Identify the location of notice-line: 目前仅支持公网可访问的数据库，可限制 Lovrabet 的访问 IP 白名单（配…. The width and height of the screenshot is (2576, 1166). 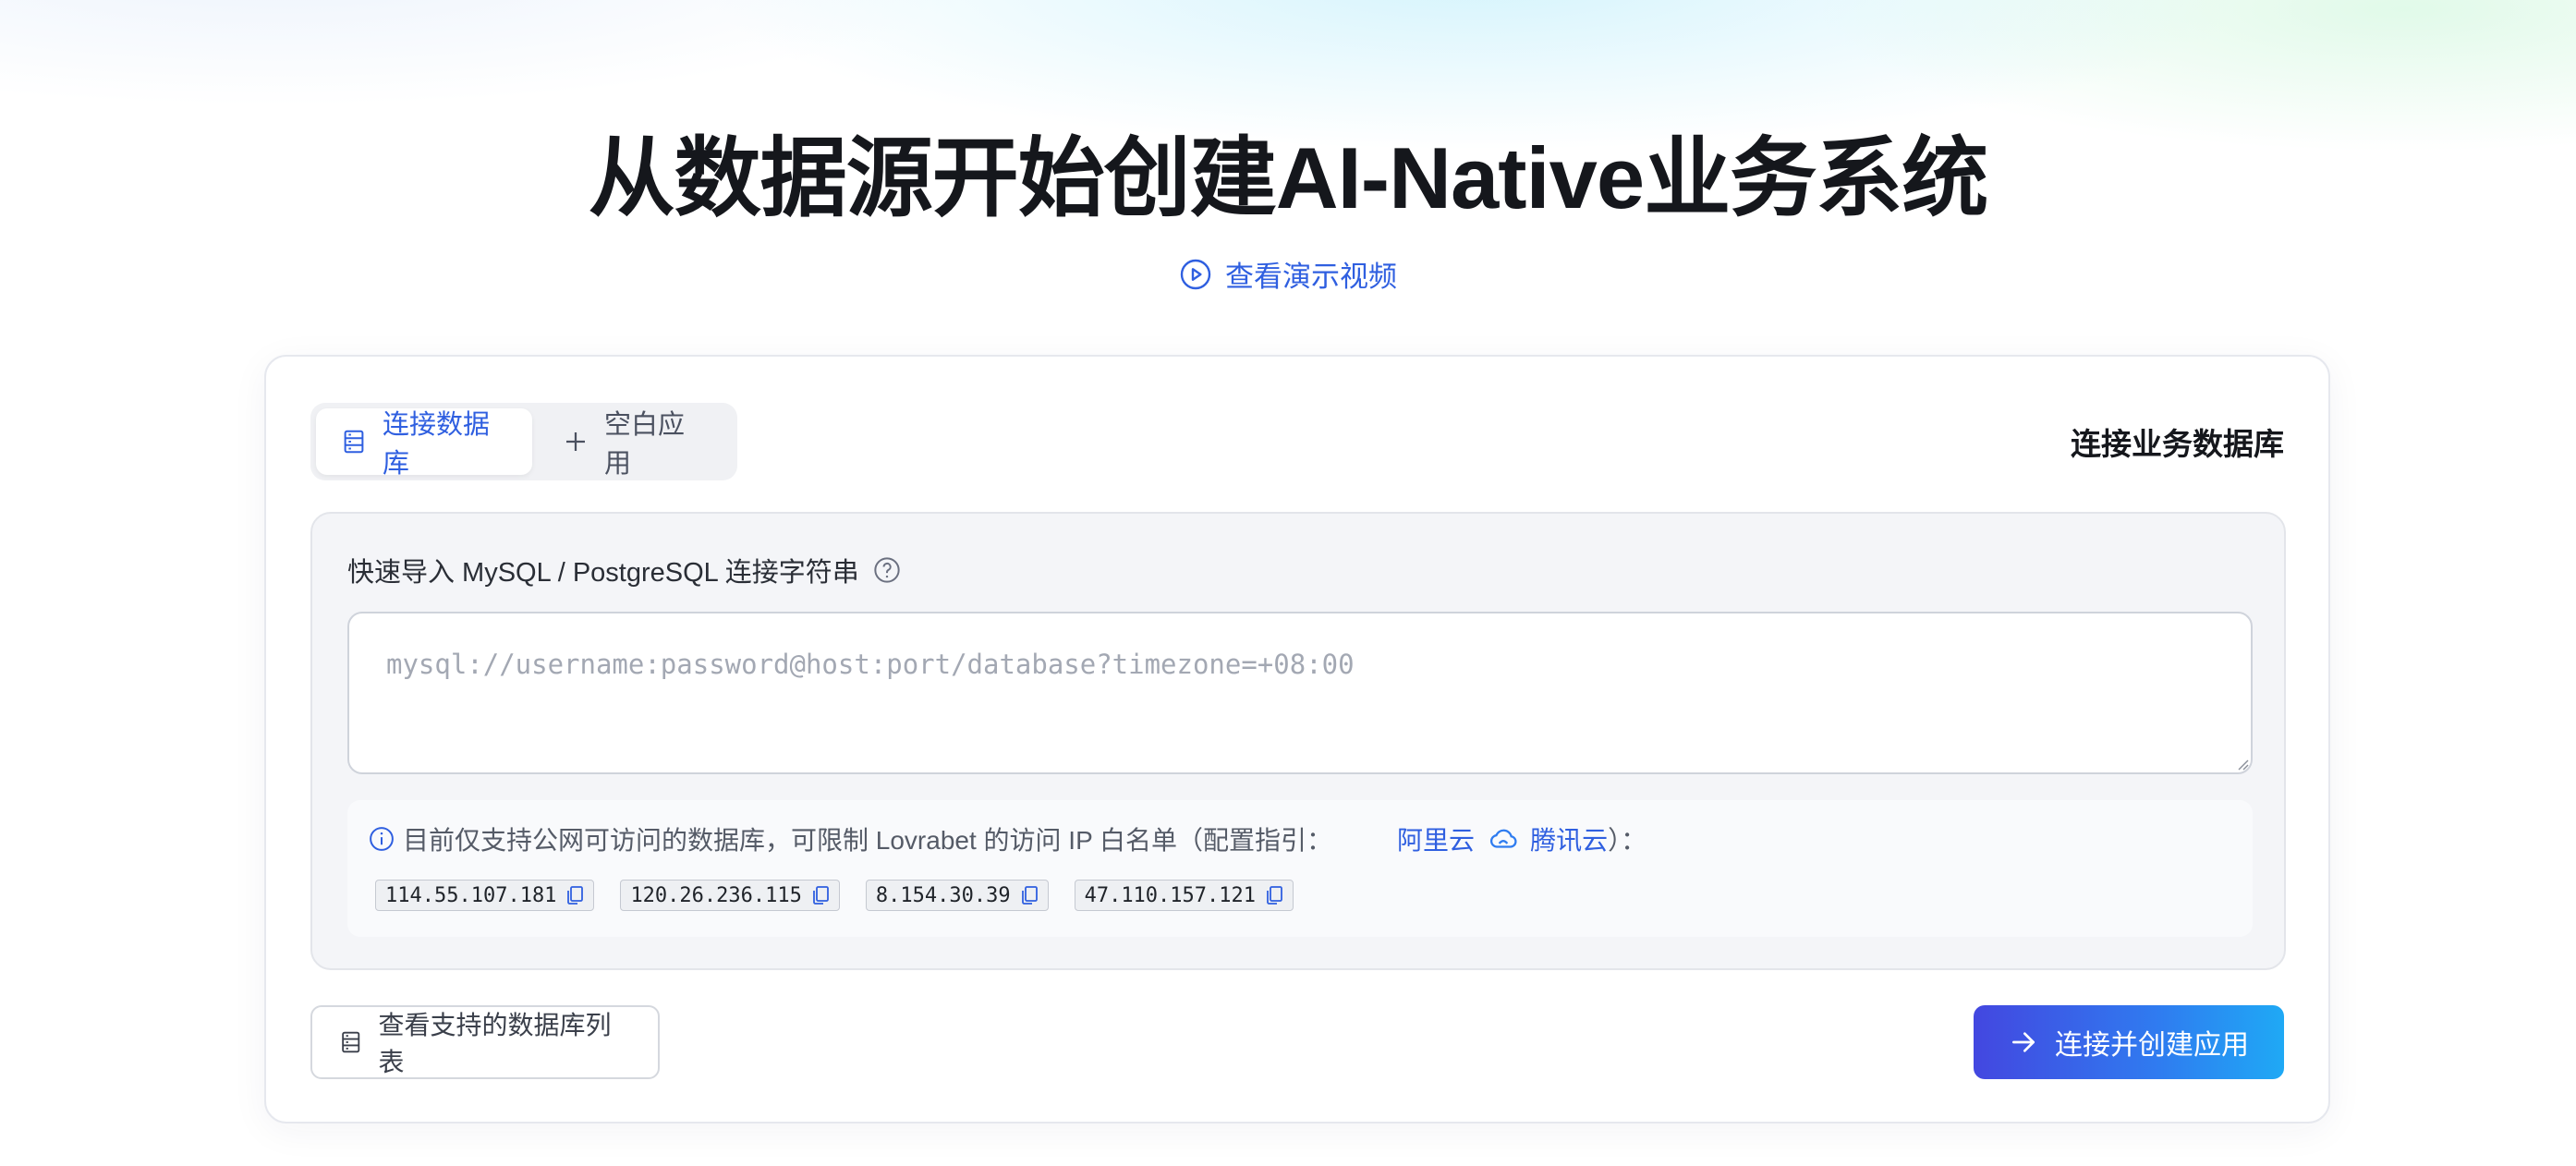
(1007, 839).